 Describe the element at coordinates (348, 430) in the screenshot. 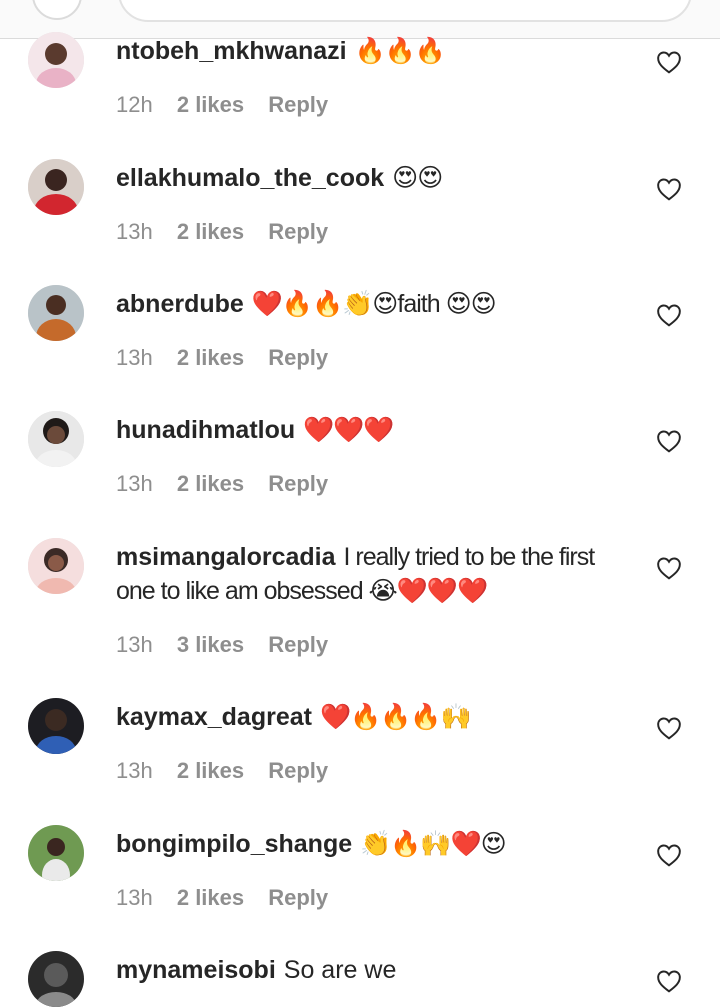

I see `comment-text: ❤️❤️❤️` at that location.